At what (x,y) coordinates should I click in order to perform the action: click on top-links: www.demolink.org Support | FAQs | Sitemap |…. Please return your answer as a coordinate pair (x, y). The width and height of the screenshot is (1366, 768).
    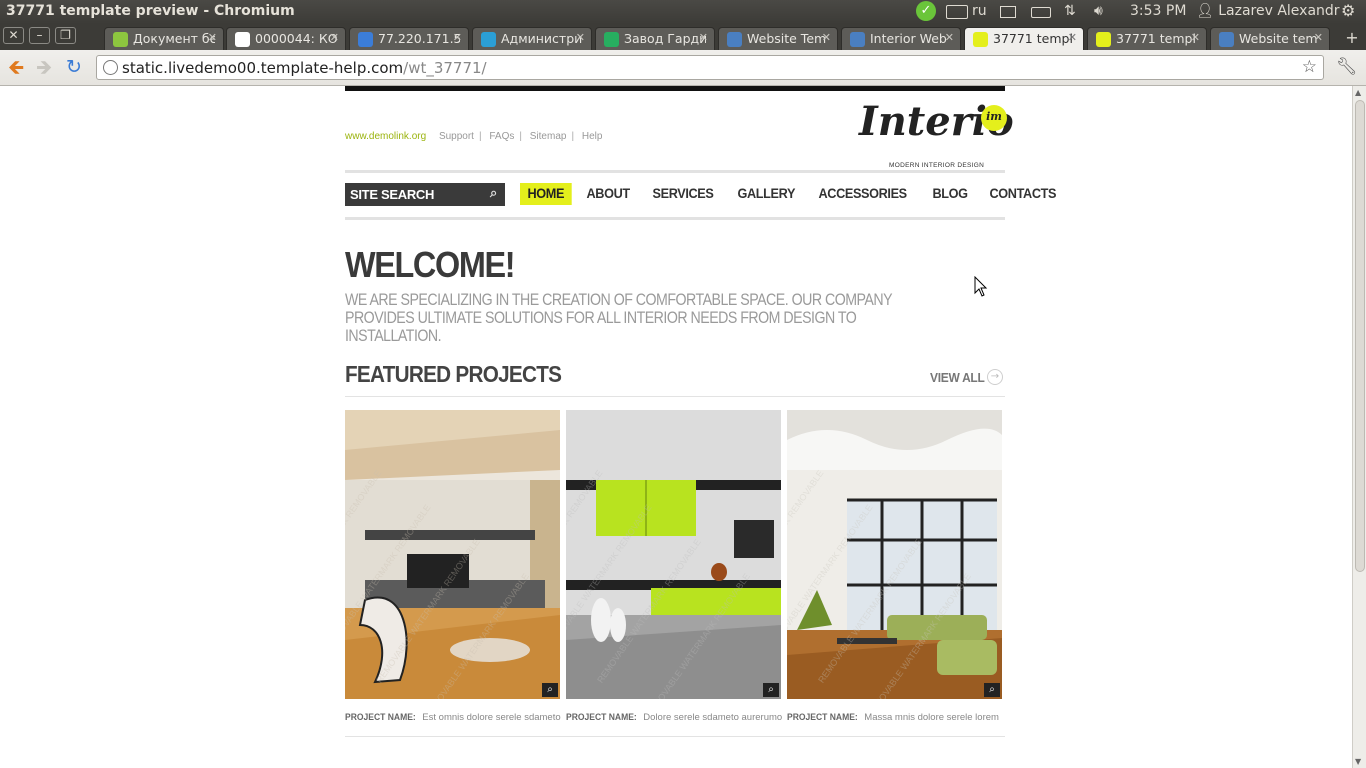
    Looking at the image, I should click on (474, 136).